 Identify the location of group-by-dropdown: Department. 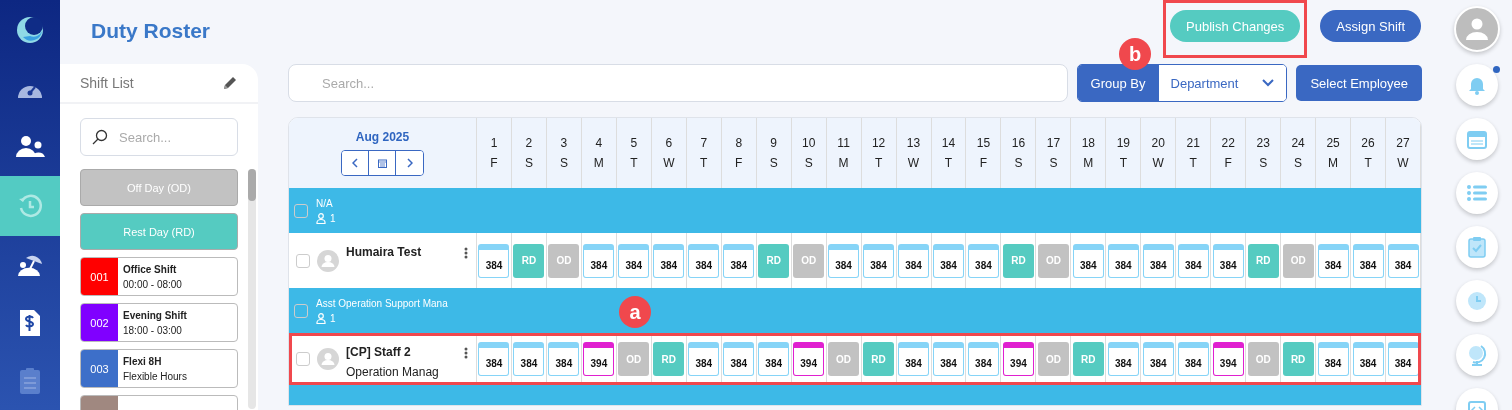
(1222, 83).